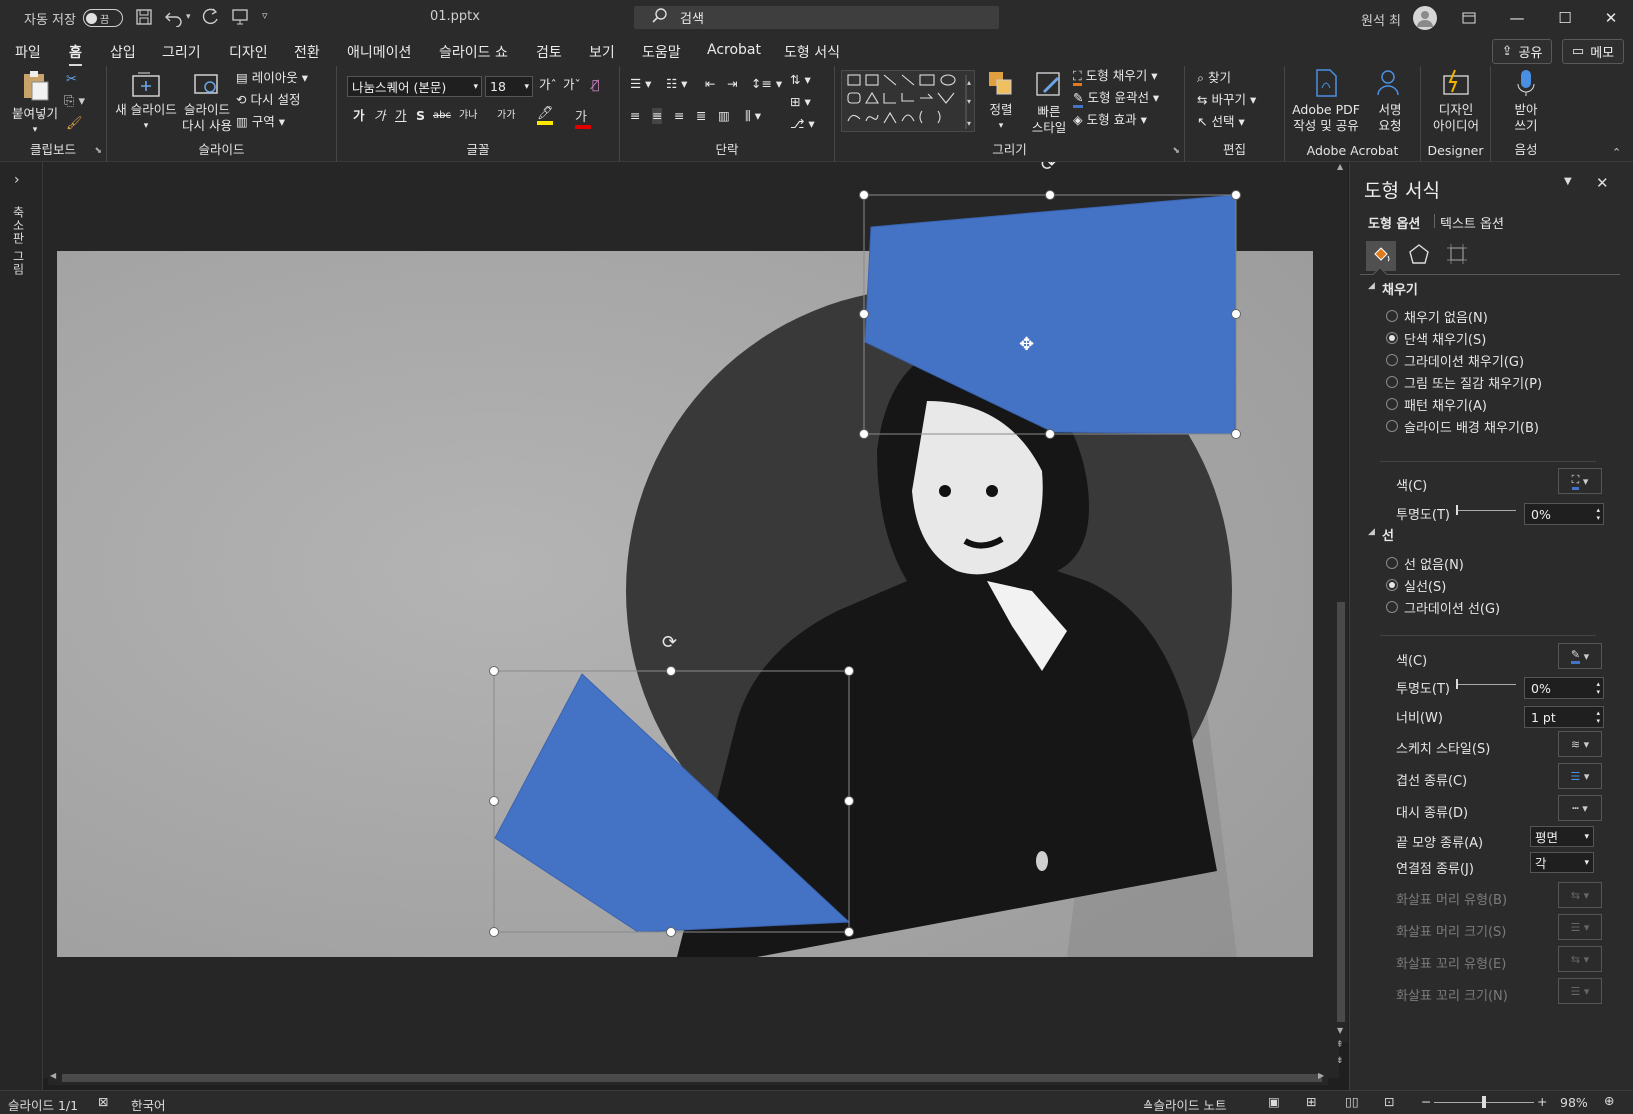 This screenshot has width=1633, height=1114. Describe the element at coordinates (1565, 18) in the screenshot. I see `maximize-button: ☐` at that location.